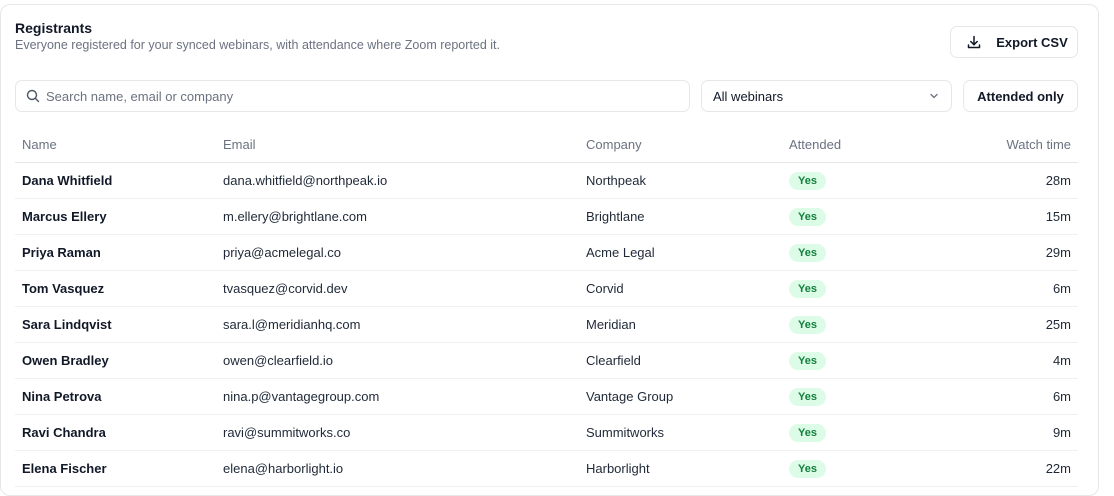 This screenshot has width=1114, height=496. What do you see at coordinates (680, 288) in the screenshot?
I see `registrant-company: Corvid` at bounding box center [680, 288].